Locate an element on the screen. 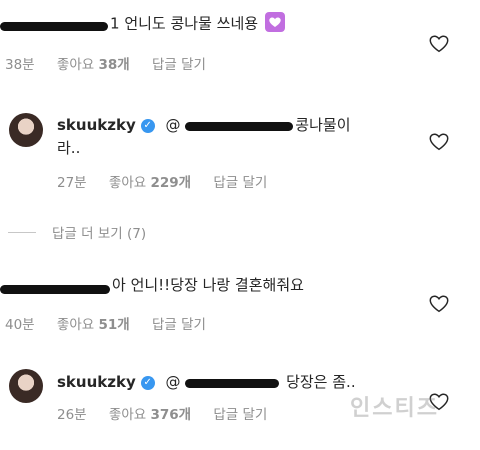  view-replies-divider is located at coordinates (22, 232).